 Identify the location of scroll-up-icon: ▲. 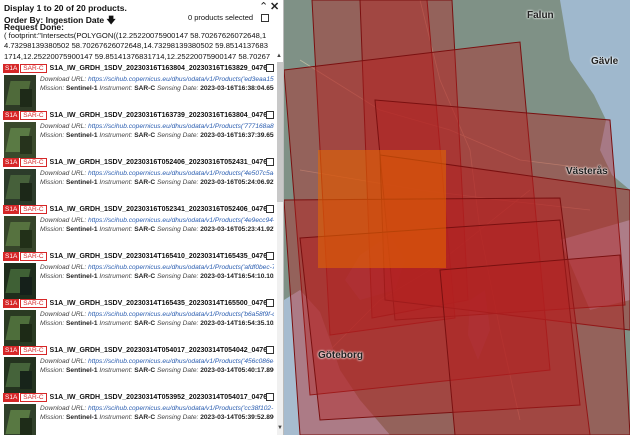
(279, 56).